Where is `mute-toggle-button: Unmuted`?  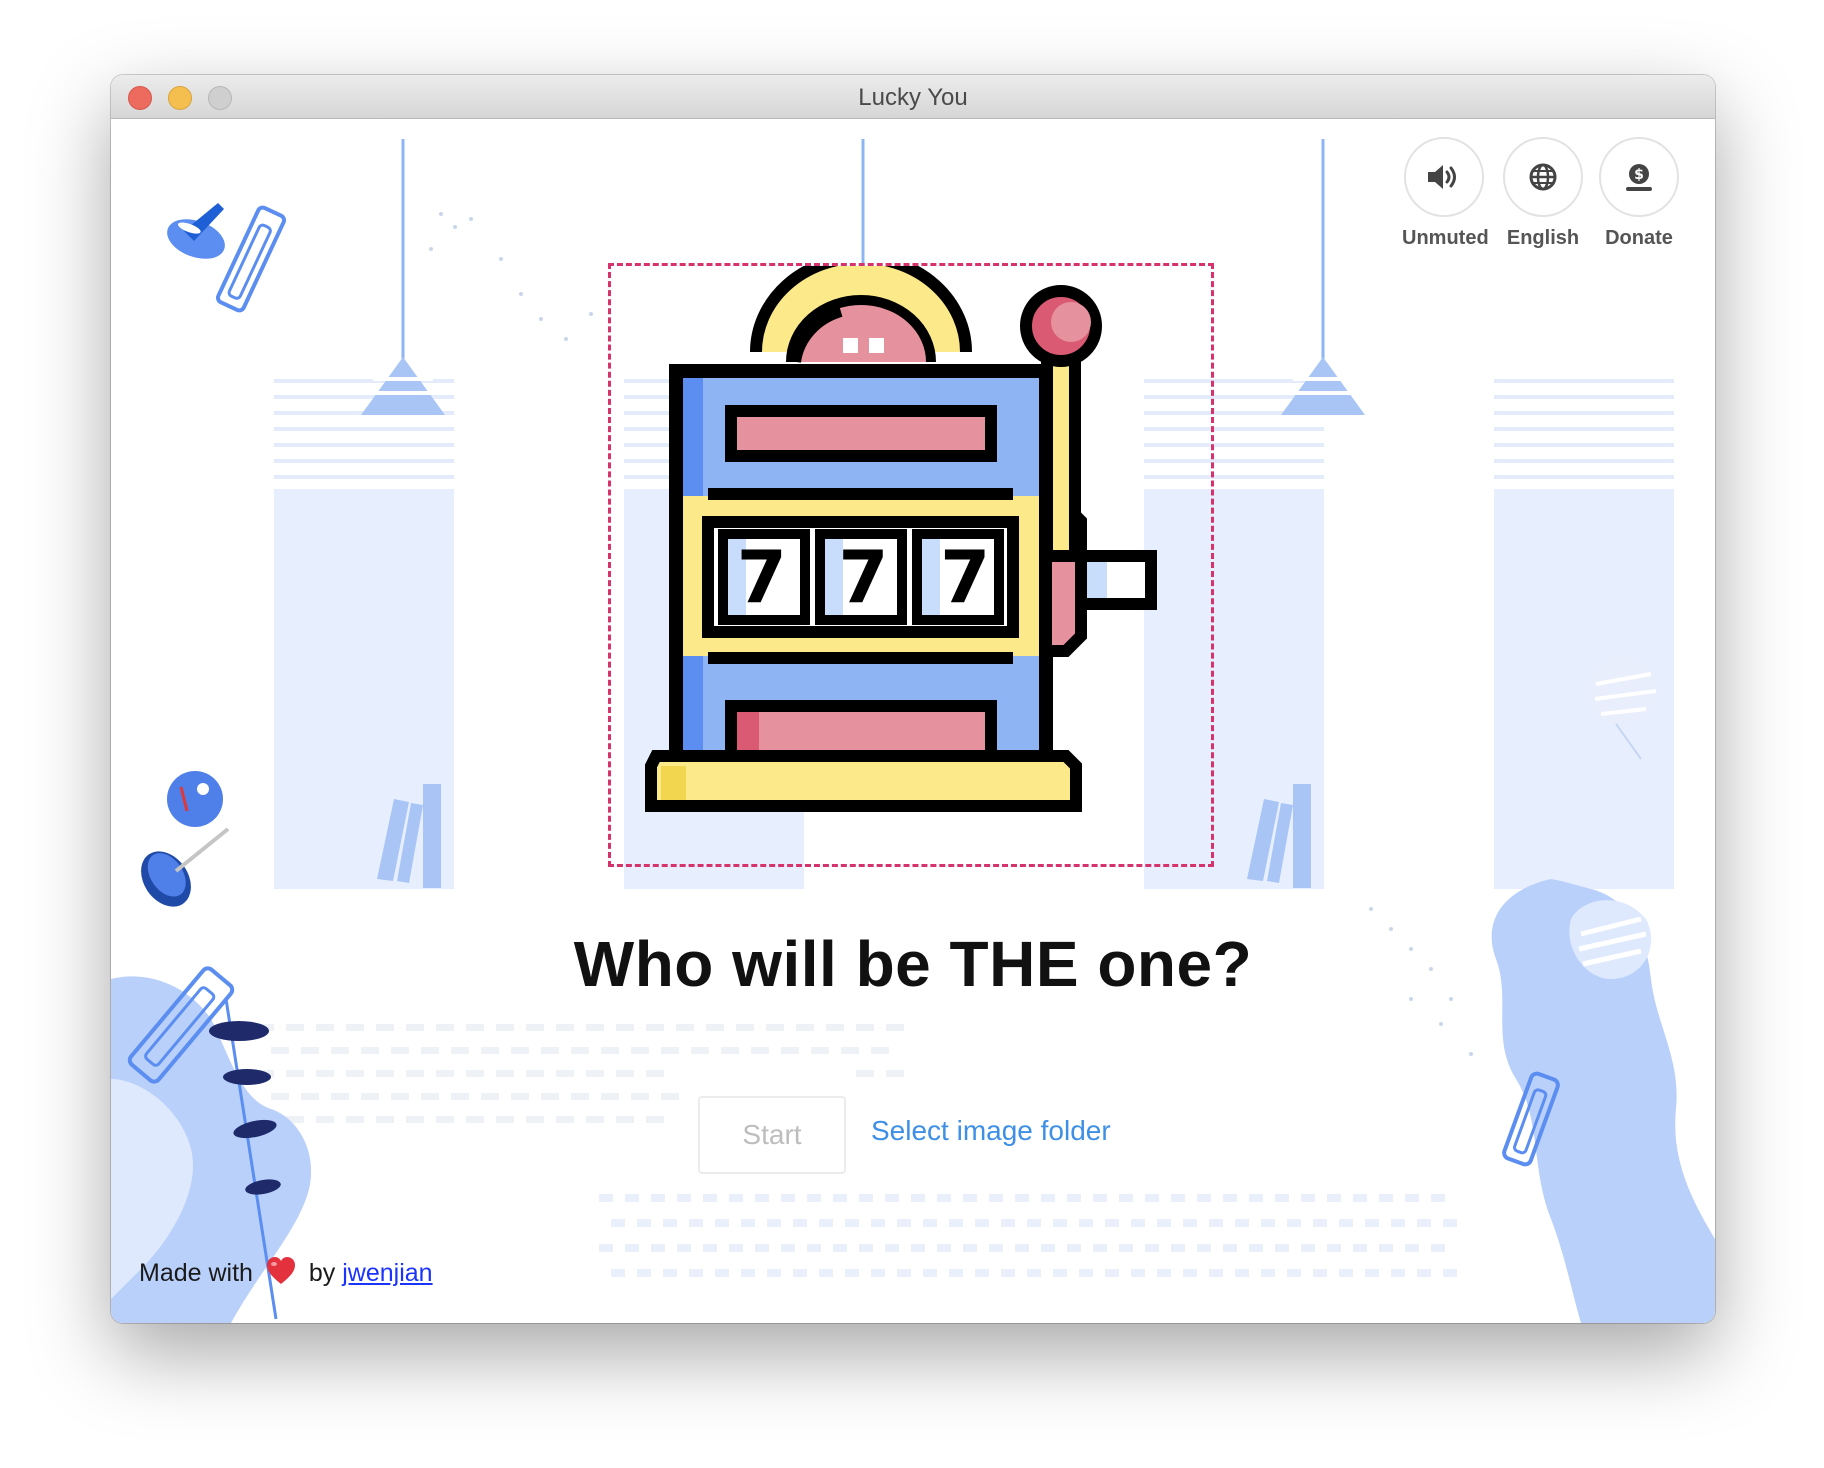 mute-toggle-button: Unmuted is located at coordinates (1445, 193).